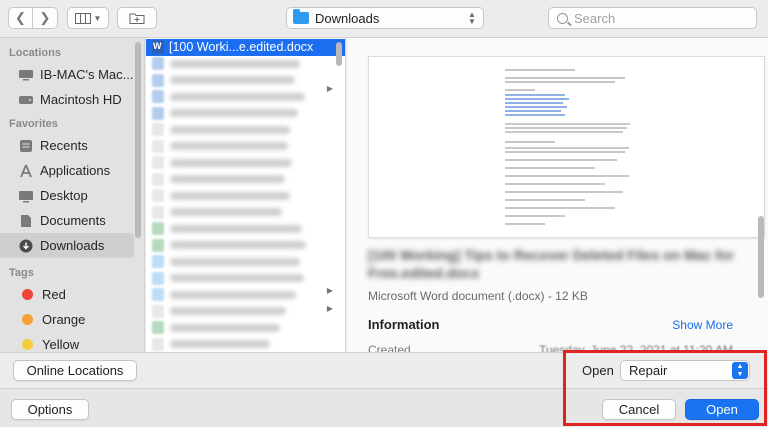  I want to click on sidebar-item-label: Downloads, so click(72, 245).